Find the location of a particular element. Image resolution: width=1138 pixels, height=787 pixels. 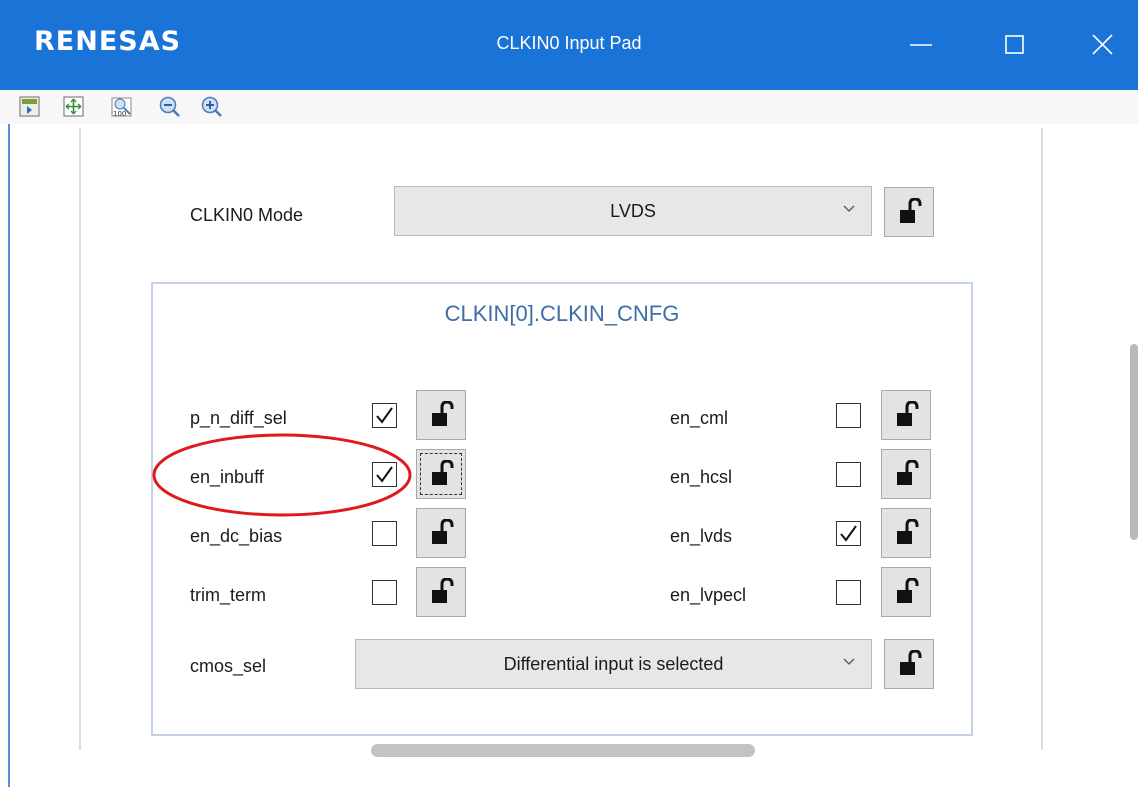

field-label-en-hcsl: en_hcsl is located at coordinates (701, 477).